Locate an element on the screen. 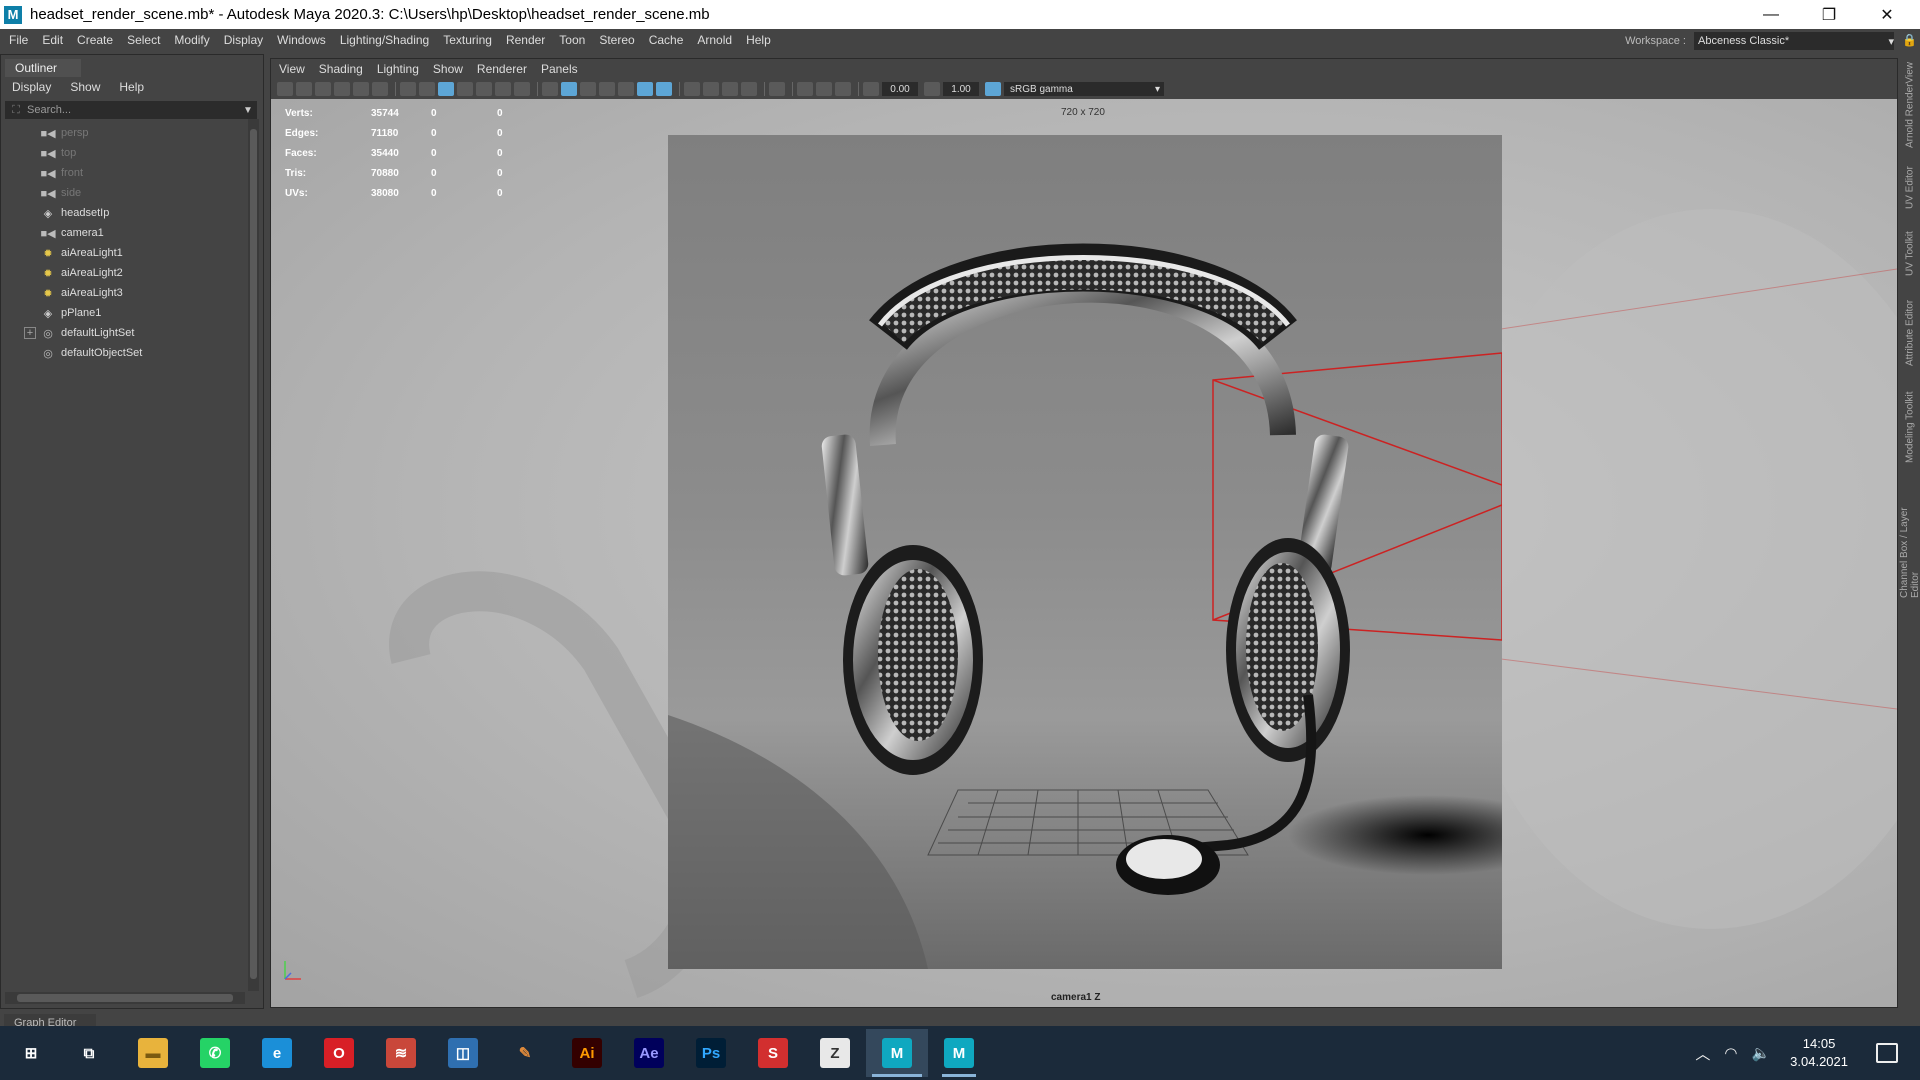 This screenshot has height=1080, width=1920. outliner-item: ■◀ persp is located at coordinates (126, 133).